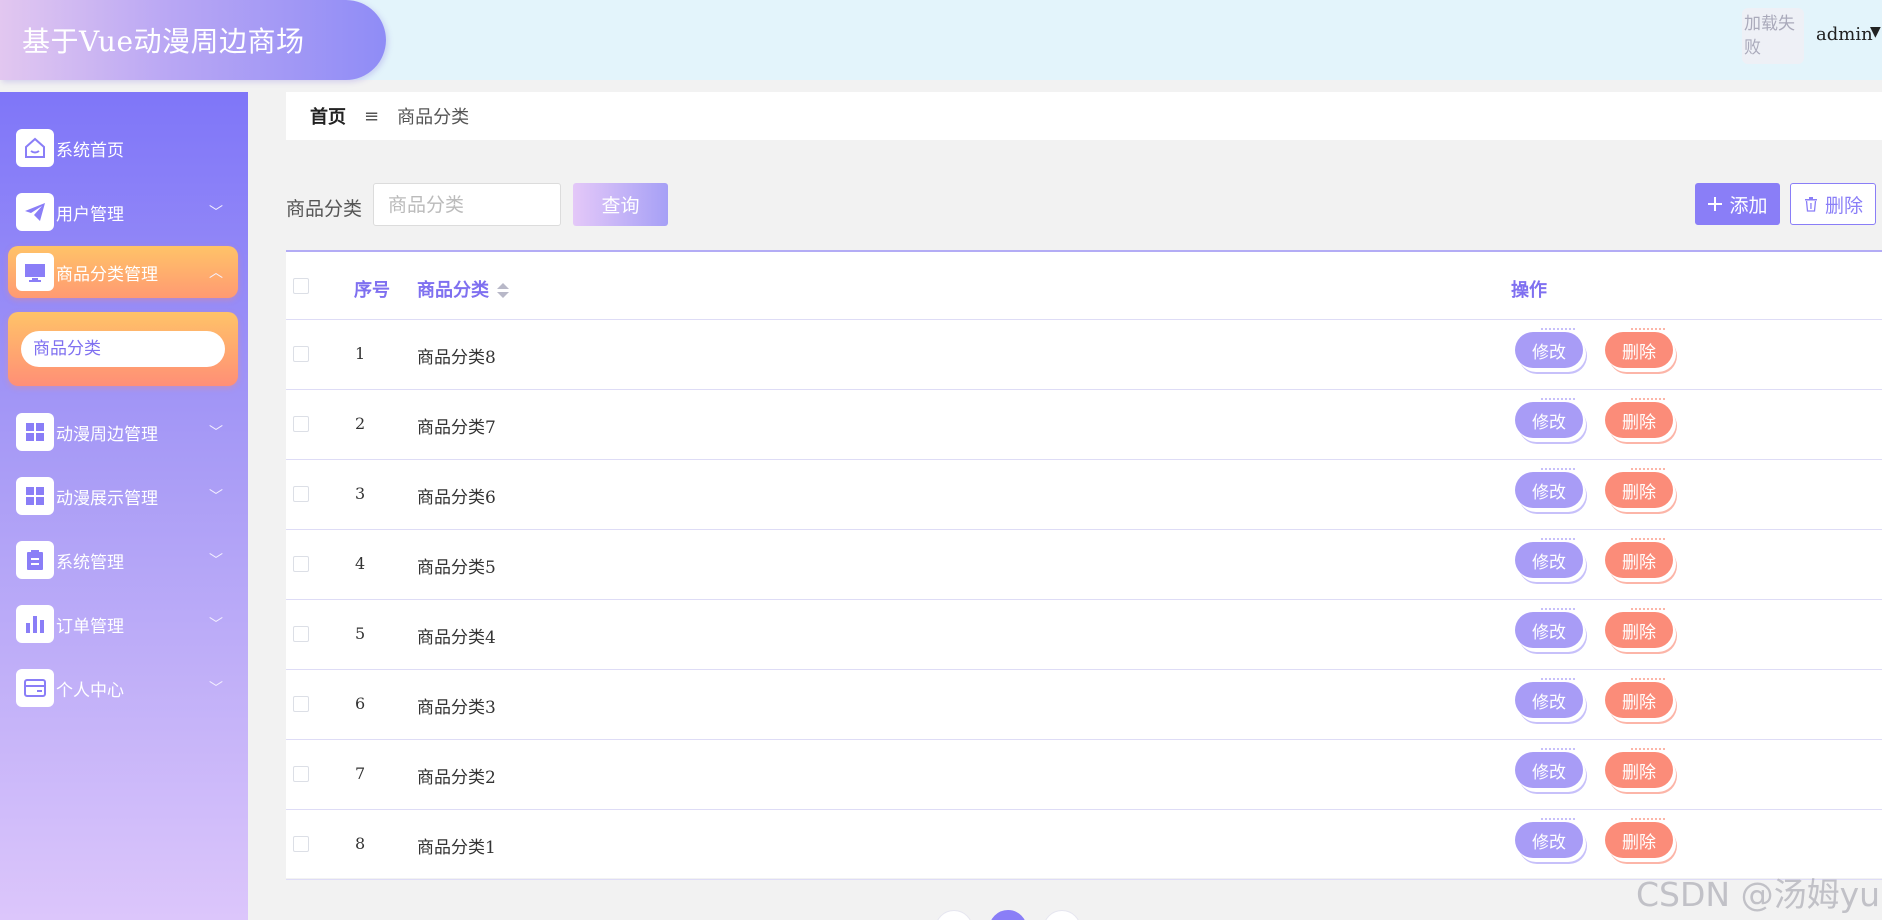 Image resolution: width=1882 pixels, height=920 pixels. I want to click on search-label: 商品分类, so click(324, 209).